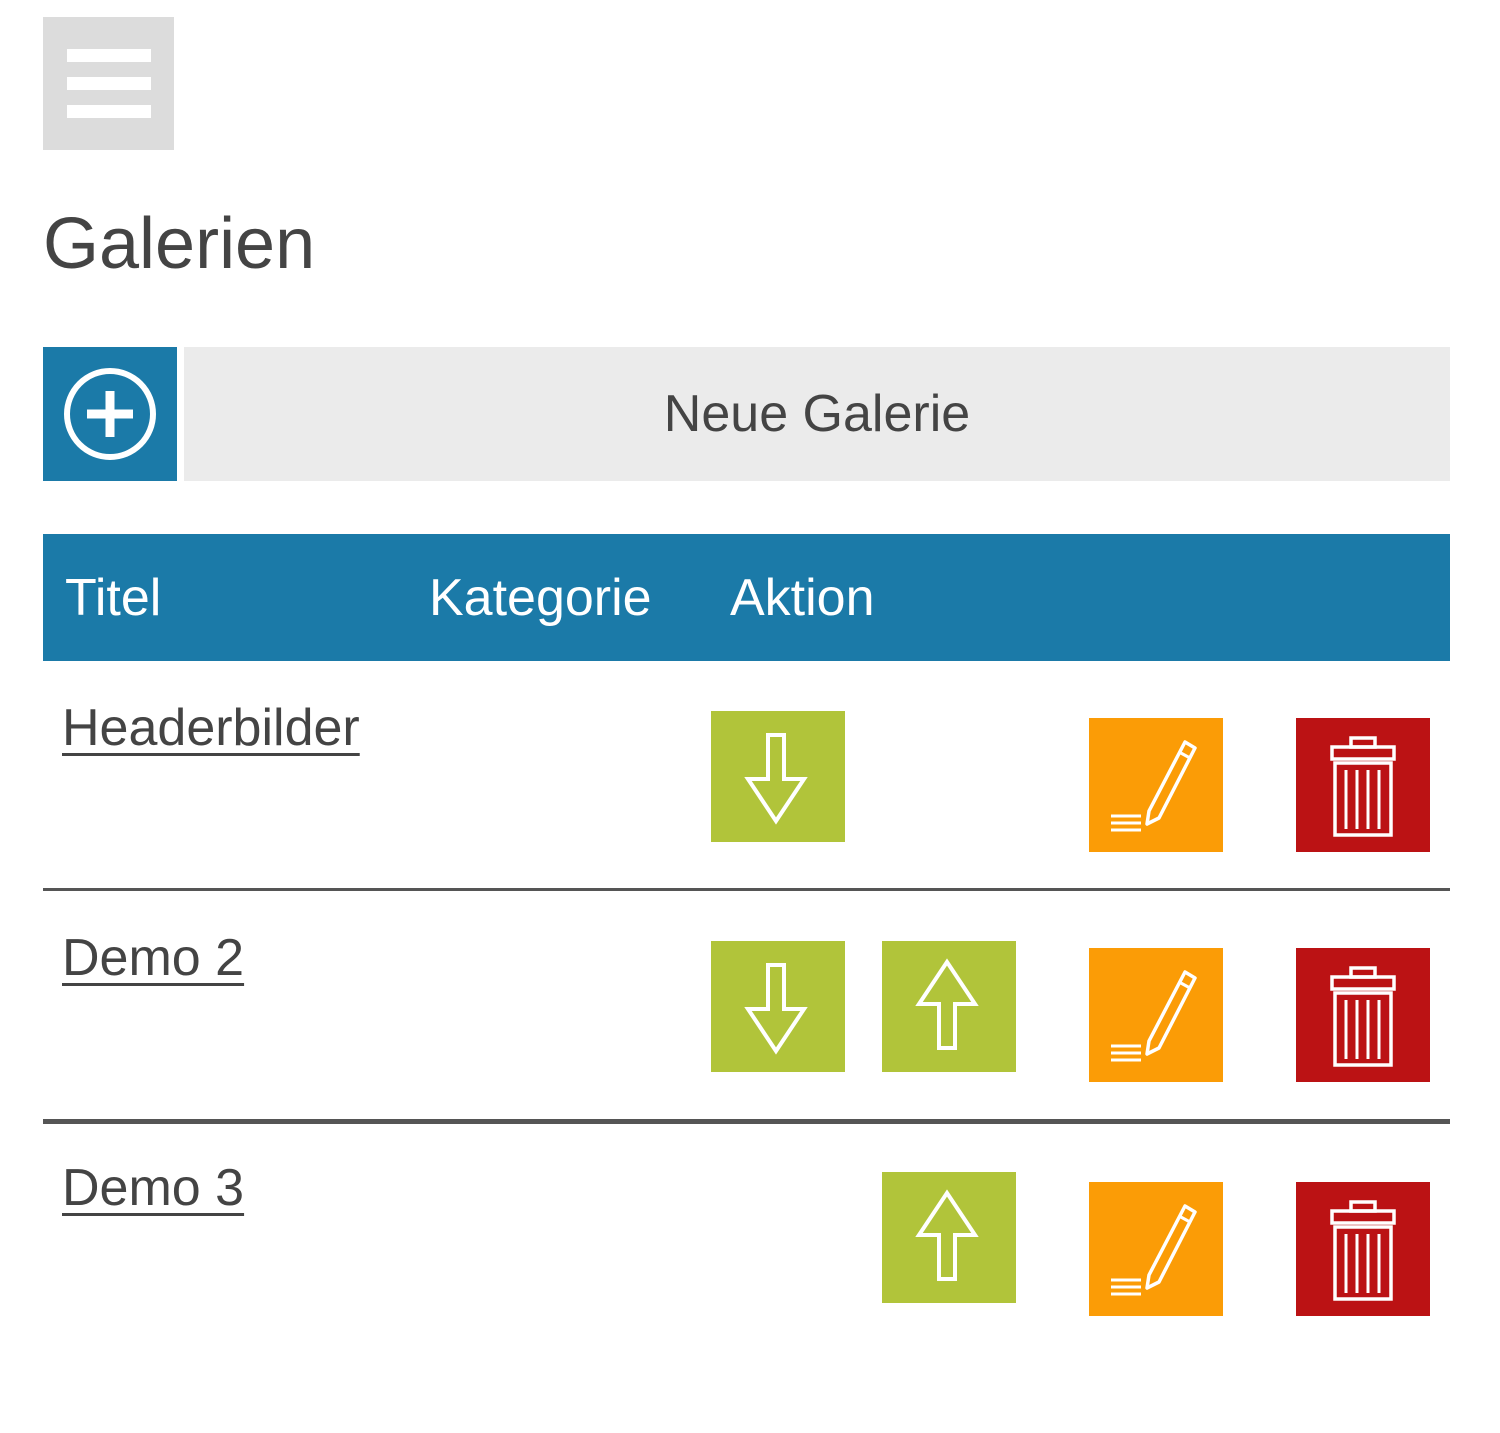  I want to click on hamburger-menu-icon-bar-middle, so click(109, 83).